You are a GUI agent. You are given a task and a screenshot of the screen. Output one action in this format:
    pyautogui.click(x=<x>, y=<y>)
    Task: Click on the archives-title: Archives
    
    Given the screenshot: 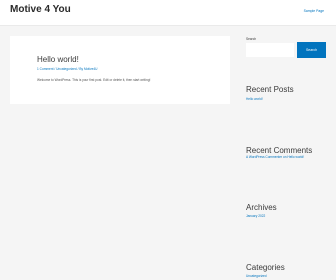 What is the action you would take?
    pyautogui.click(x=261, y=207)
    